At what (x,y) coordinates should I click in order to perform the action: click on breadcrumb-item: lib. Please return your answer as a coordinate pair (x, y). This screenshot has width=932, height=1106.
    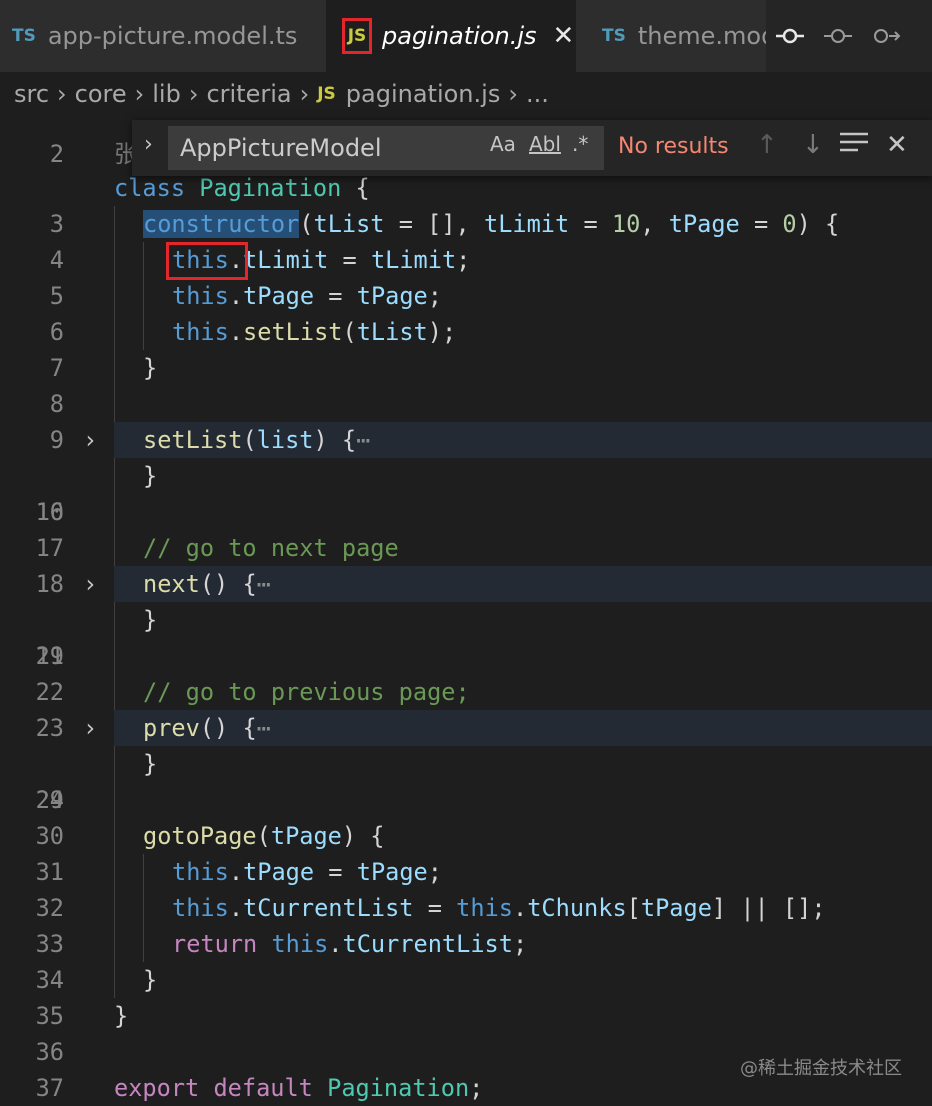
    Looking at the image, I should click on (166, 94).